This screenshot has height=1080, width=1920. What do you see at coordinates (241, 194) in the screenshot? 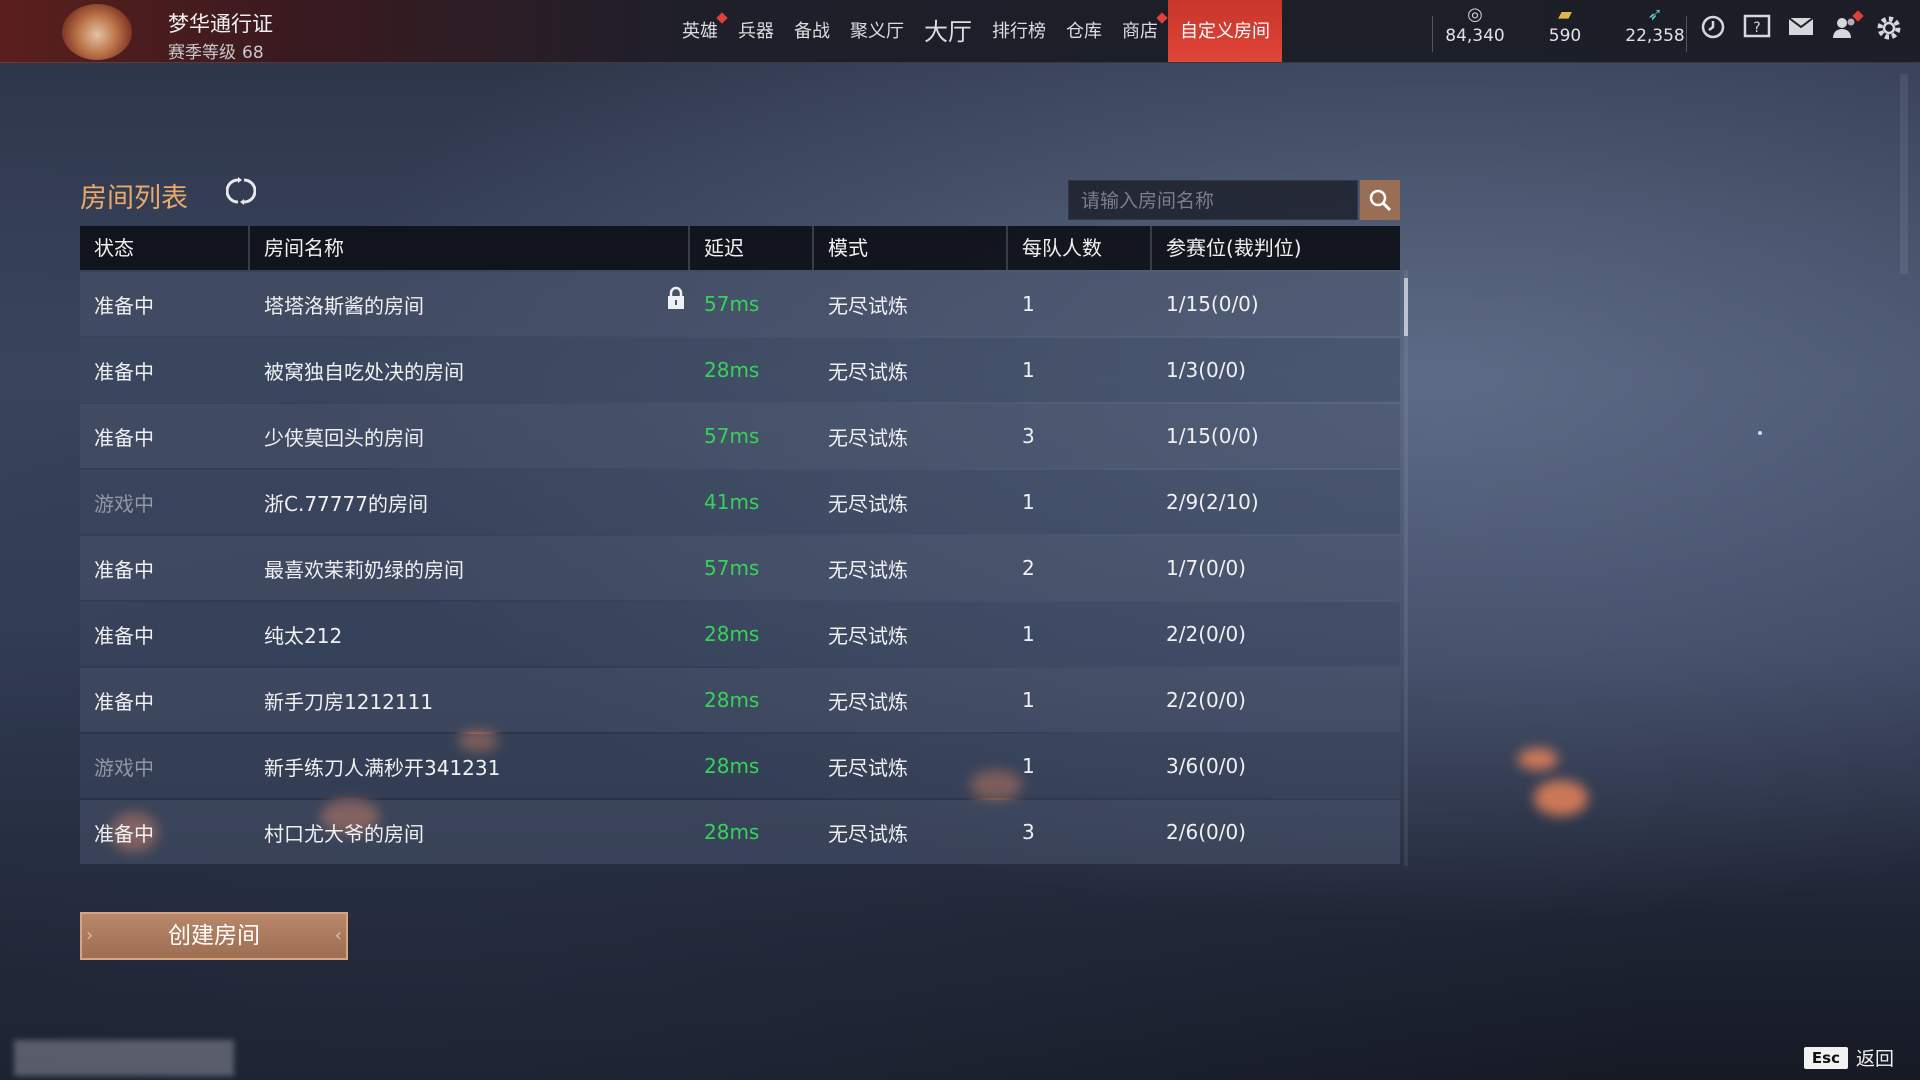
I see `refresh-icon` at bounding box center [241, 194].